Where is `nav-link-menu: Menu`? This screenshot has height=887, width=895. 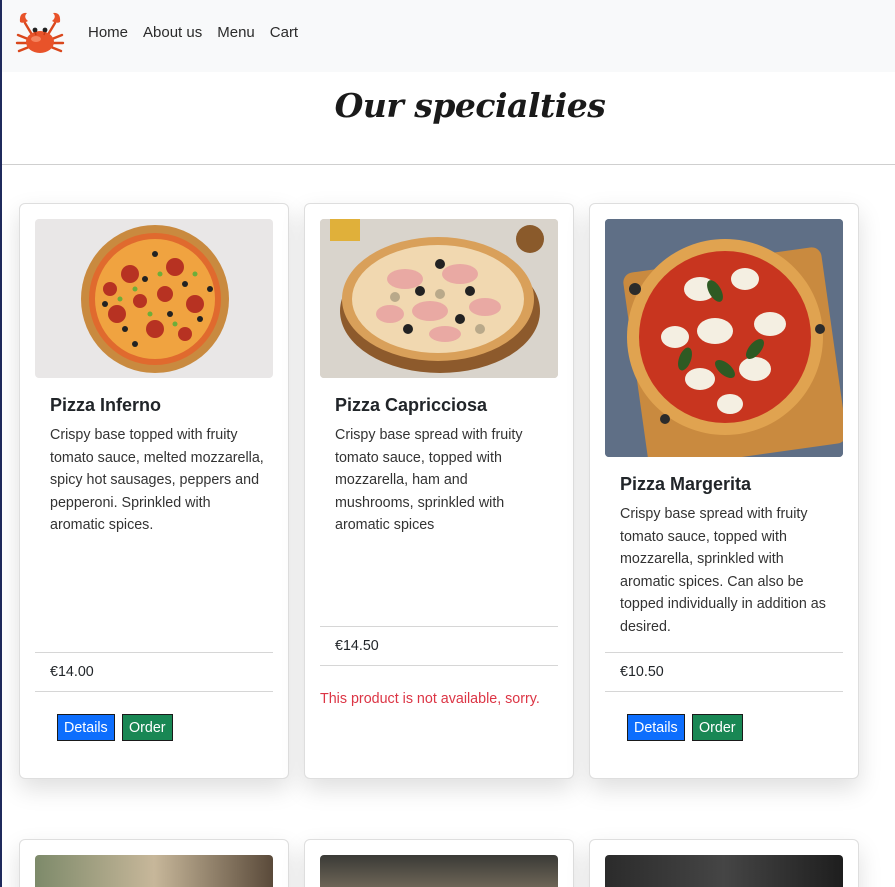
nav-link-menu: Menu is located at coordinates (236, 32).